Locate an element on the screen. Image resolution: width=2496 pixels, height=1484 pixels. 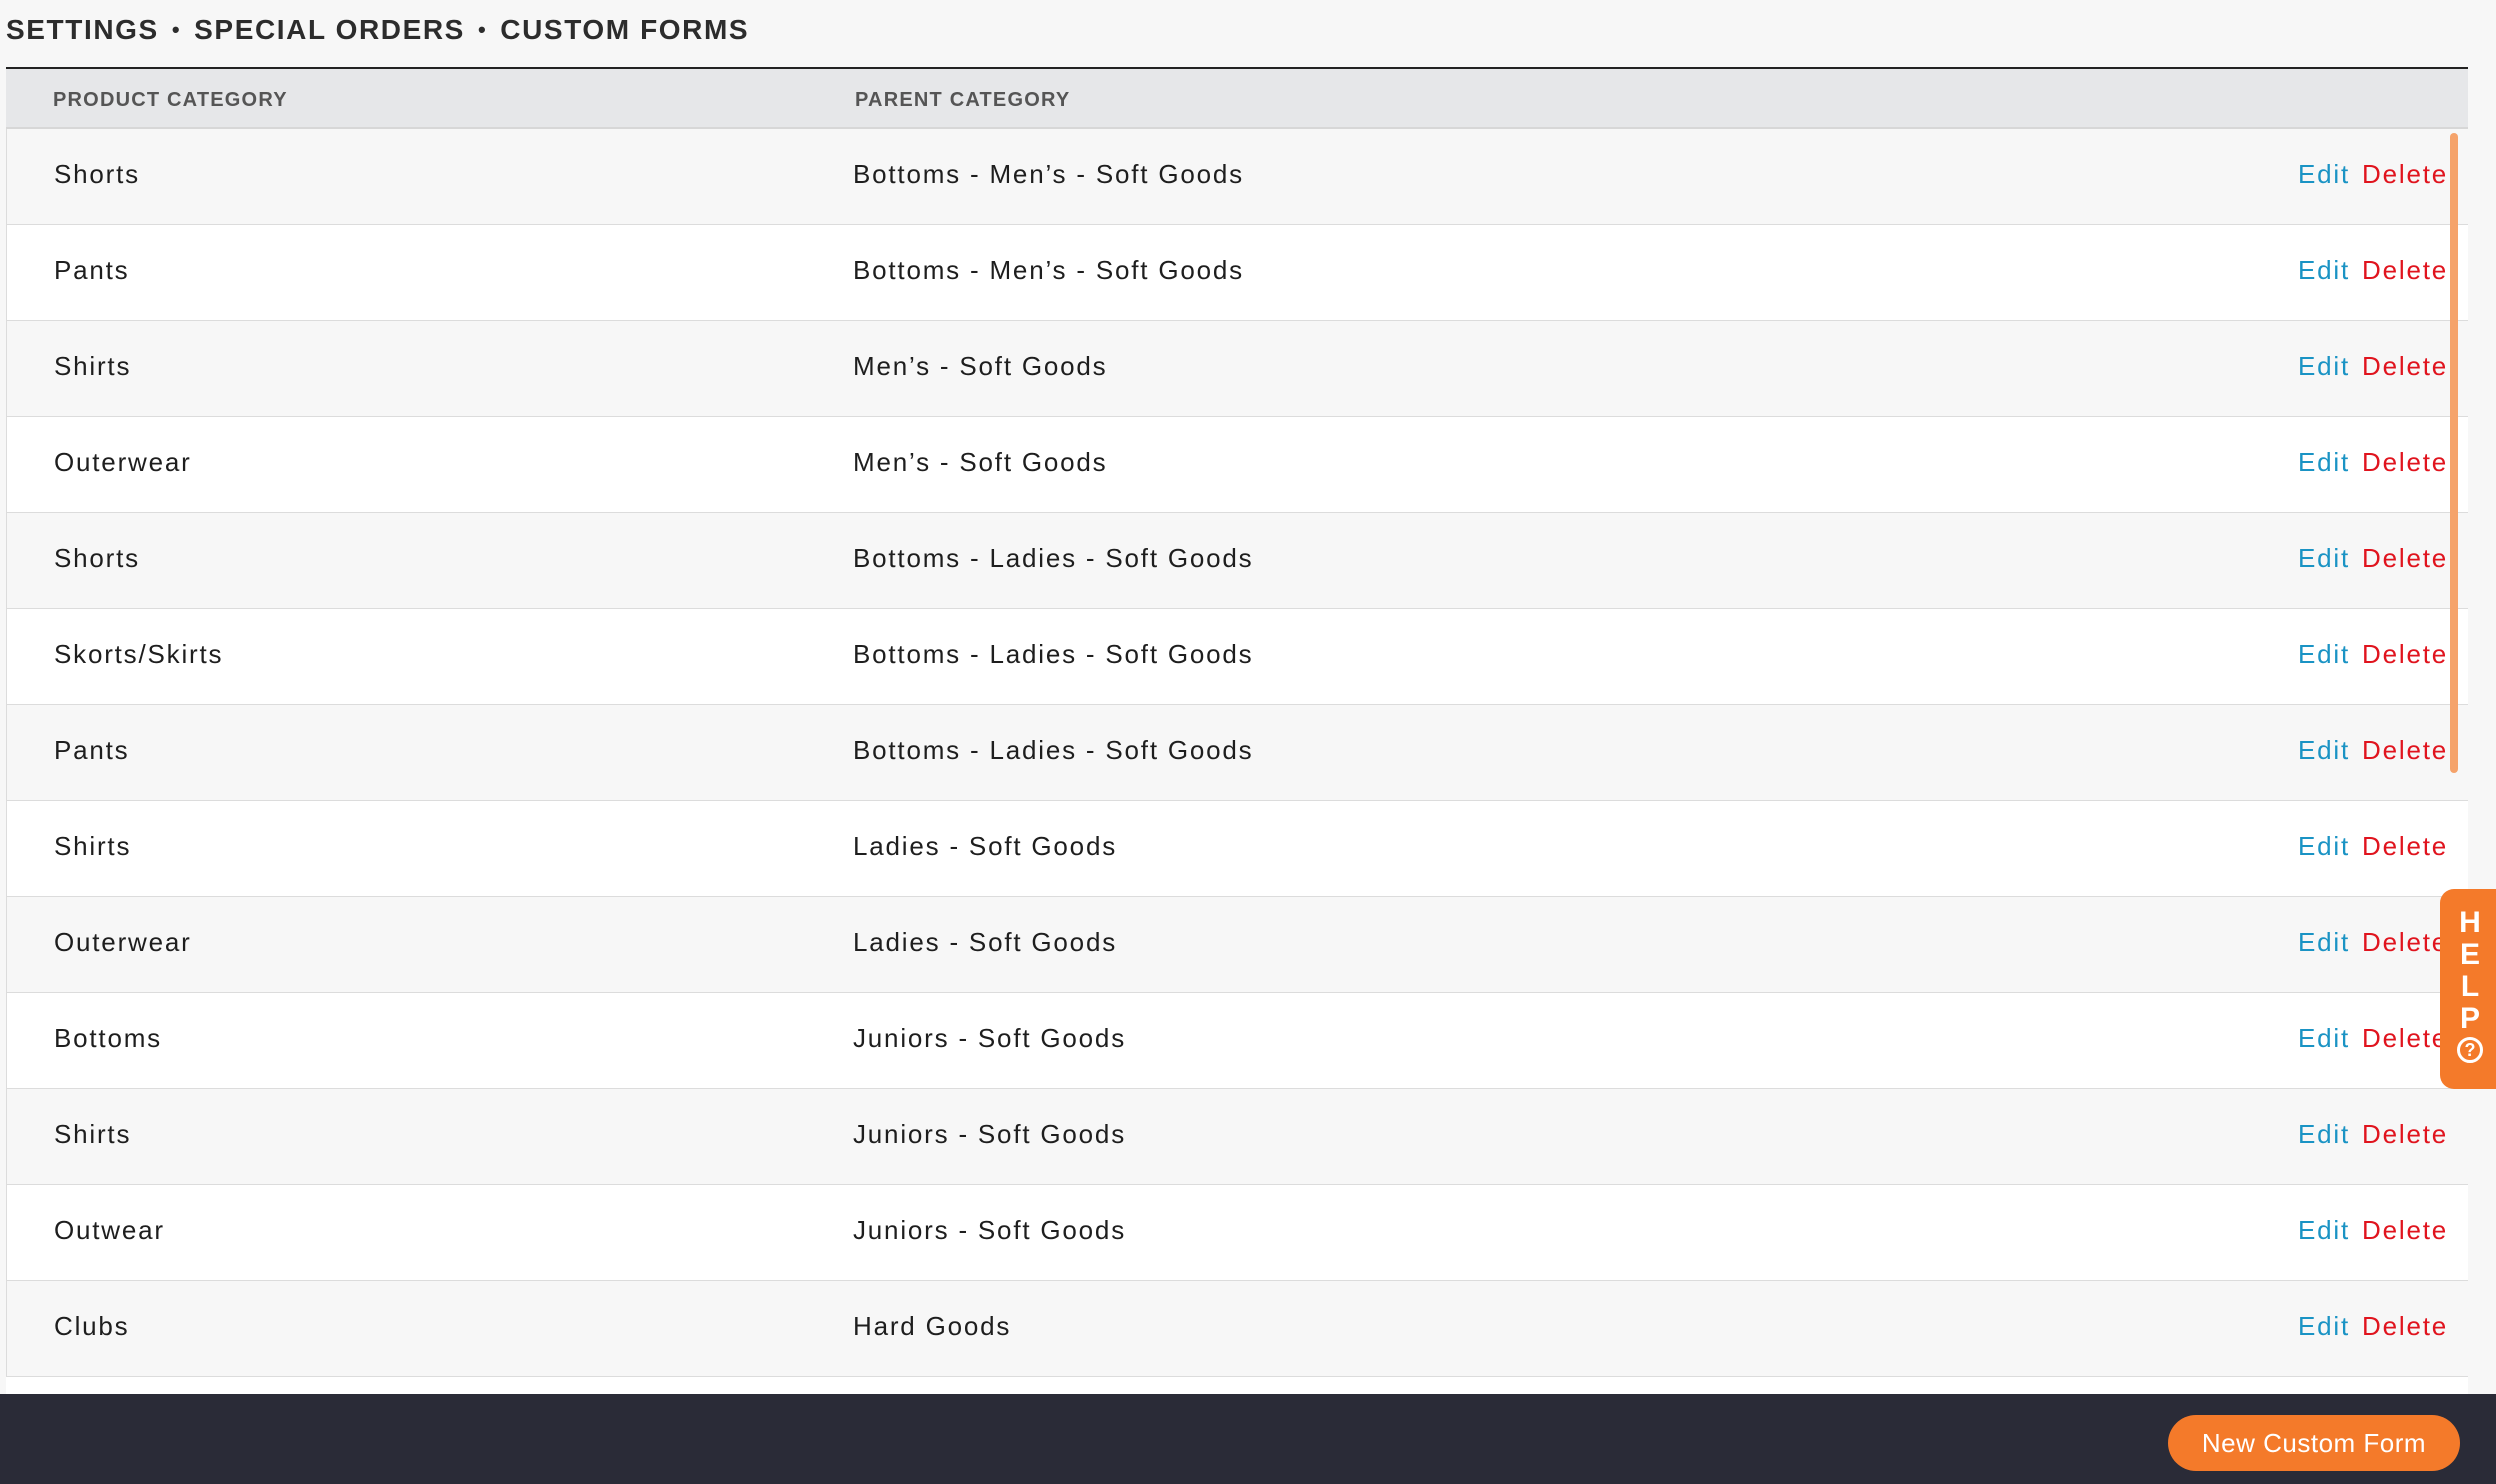
table-row: Outerwear Ladies - Soft Goods Edit Delete is located at coordinates (1237, 945).